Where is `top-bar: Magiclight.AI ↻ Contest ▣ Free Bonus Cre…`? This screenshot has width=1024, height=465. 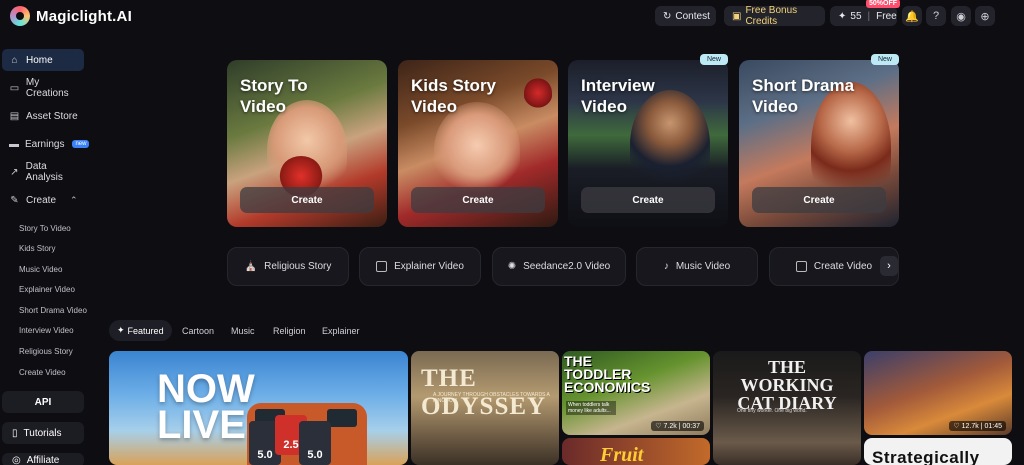
top-bar: Magiclight.AI ↻ Contest ▣ Free Bonus Cre… is located at coordinates (512, 16).